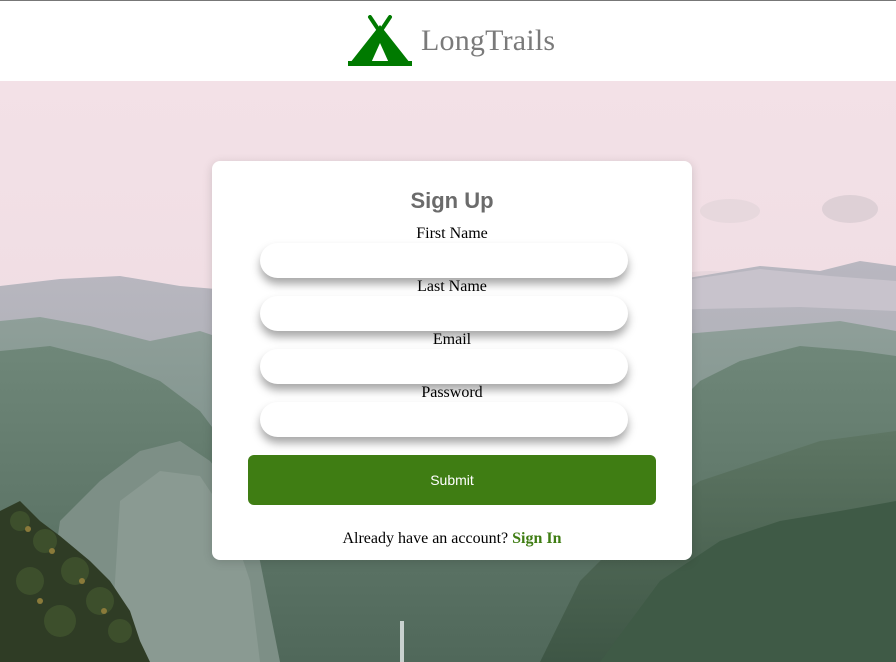  What do you see at coordinates (536, 538) in the screenshot?
I see `signin-link: Sign In` at bounding box center [536, 538].